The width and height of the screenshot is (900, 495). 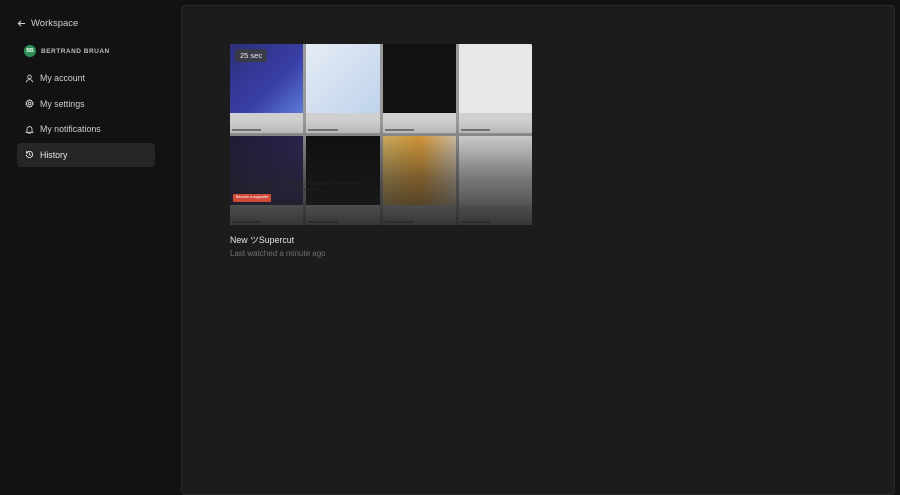 What do you see at coordinates (86, 78) in the screenshot?
I see `sidebar-item-my-account: My account` at bounding box center [86, 78].